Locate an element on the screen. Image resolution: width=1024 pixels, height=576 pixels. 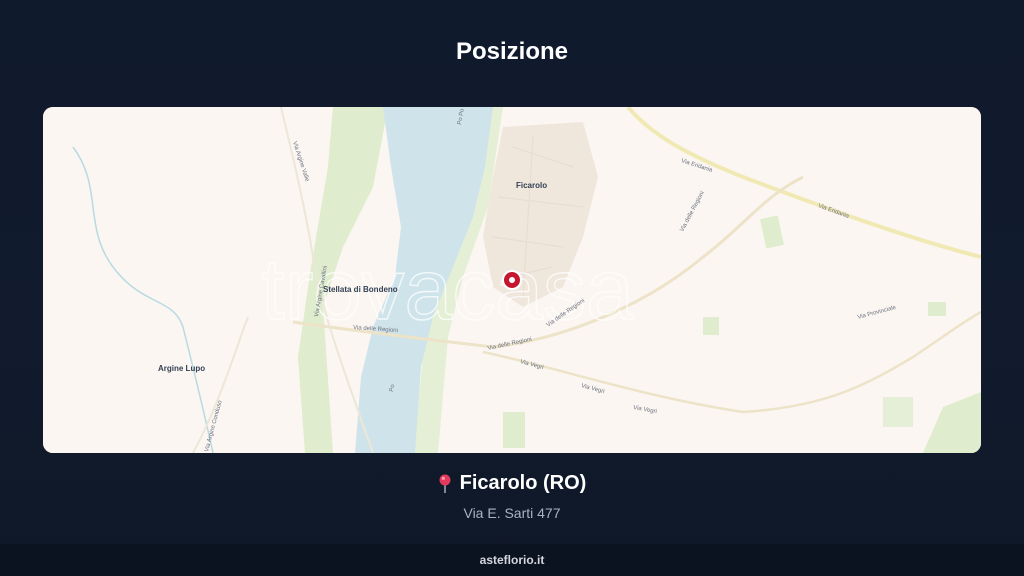
watermark-text: trovacasa is located at coordinates (447, 290).